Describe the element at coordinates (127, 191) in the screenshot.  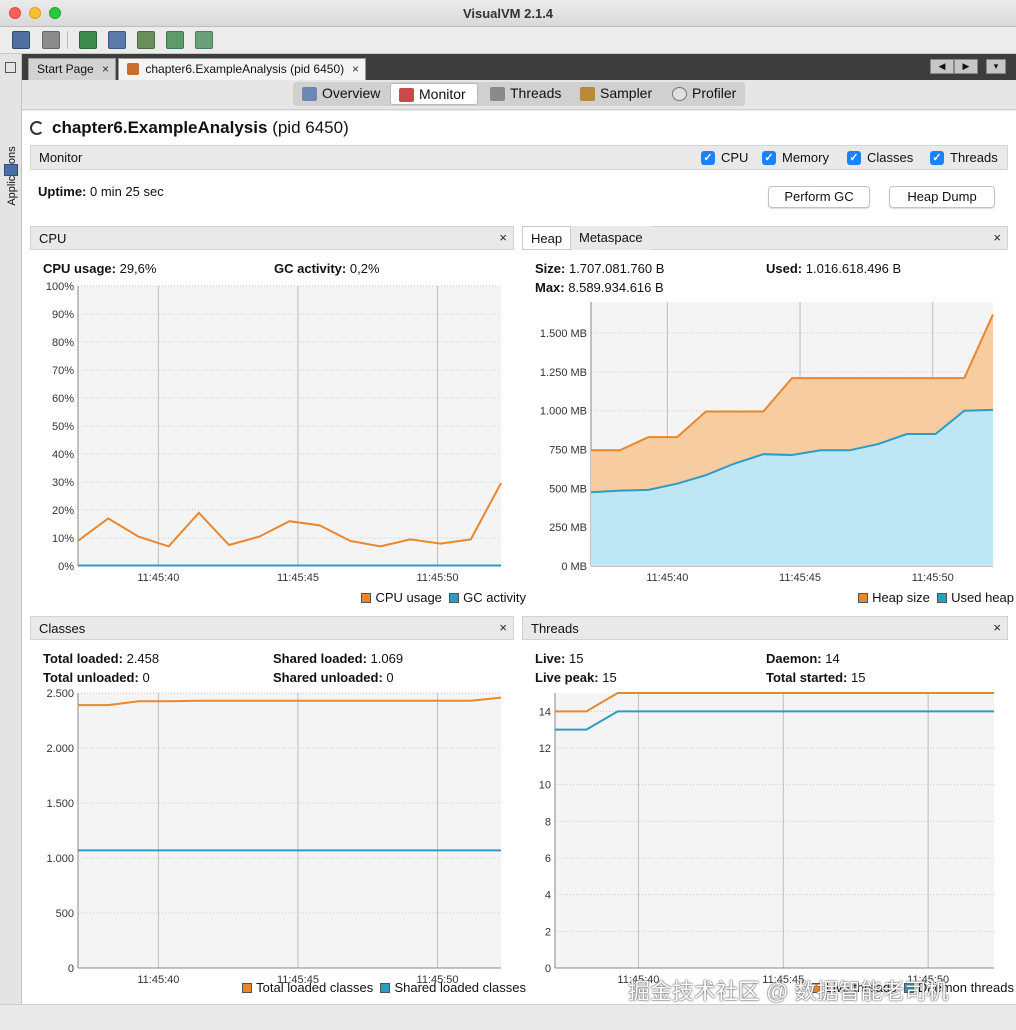
I see `uptime-value: 0 min 25 sec` at that location.